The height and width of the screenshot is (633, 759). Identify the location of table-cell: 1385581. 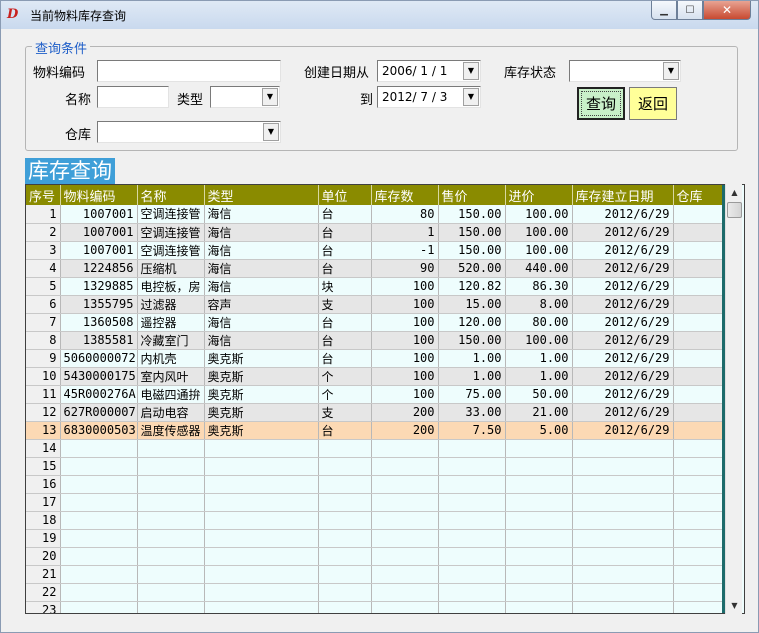
(99, 340).